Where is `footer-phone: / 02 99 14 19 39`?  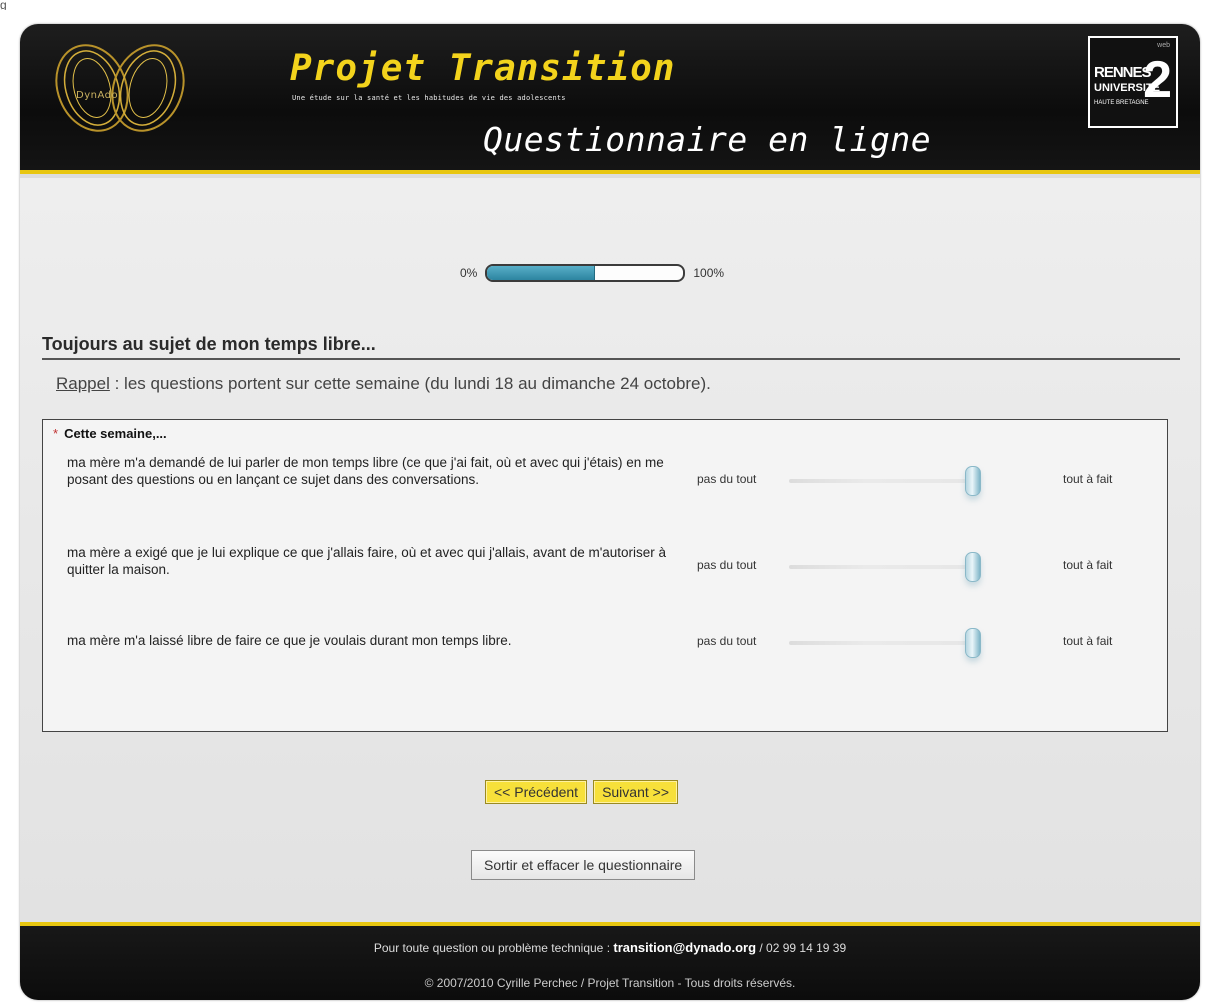 footer-phone: / 02 99 14 19 39 is located at coordinates (801, 948).